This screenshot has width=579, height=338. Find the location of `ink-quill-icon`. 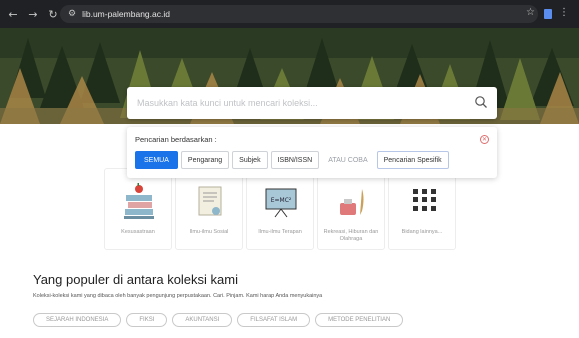

ink-quill-icon is located at coordinates (352, 202).